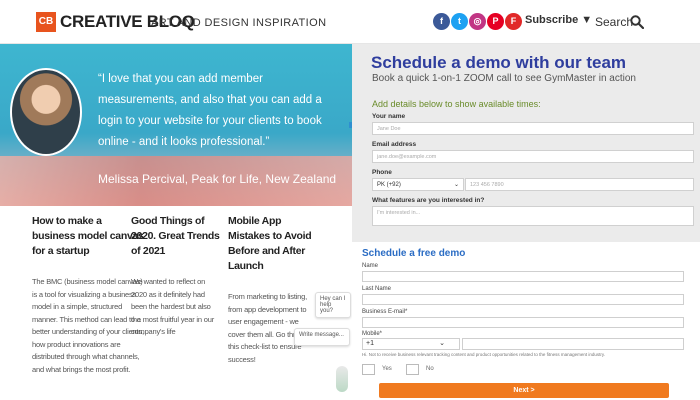 The height and width of the screenshot is (400, 700). Describe the element at coordinates (523, 322) in the screenshot. I see `business-email-field` at that location.